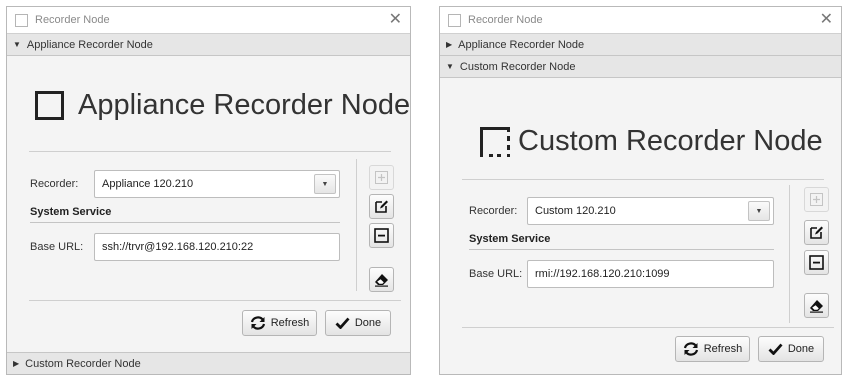 This screenshot has height=377, width=844. I want to click on accordion-custom-header: ▼ Custom Recorder Node, so click(640, 67).